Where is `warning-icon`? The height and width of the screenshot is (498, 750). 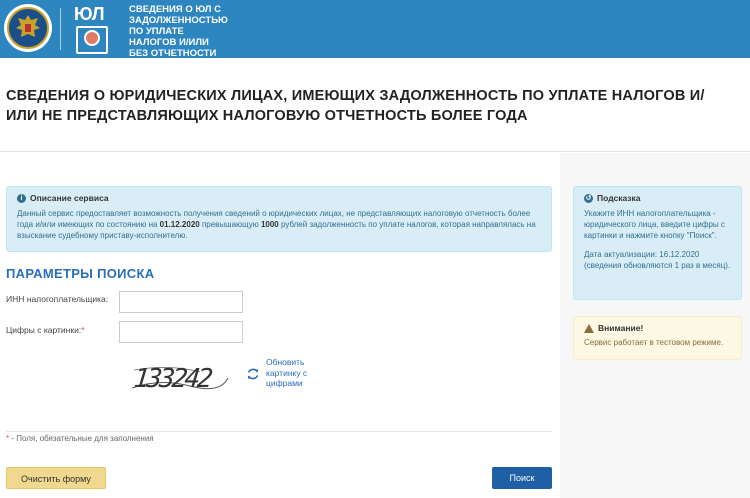
warning-icon is located at coordinates (589, 328).